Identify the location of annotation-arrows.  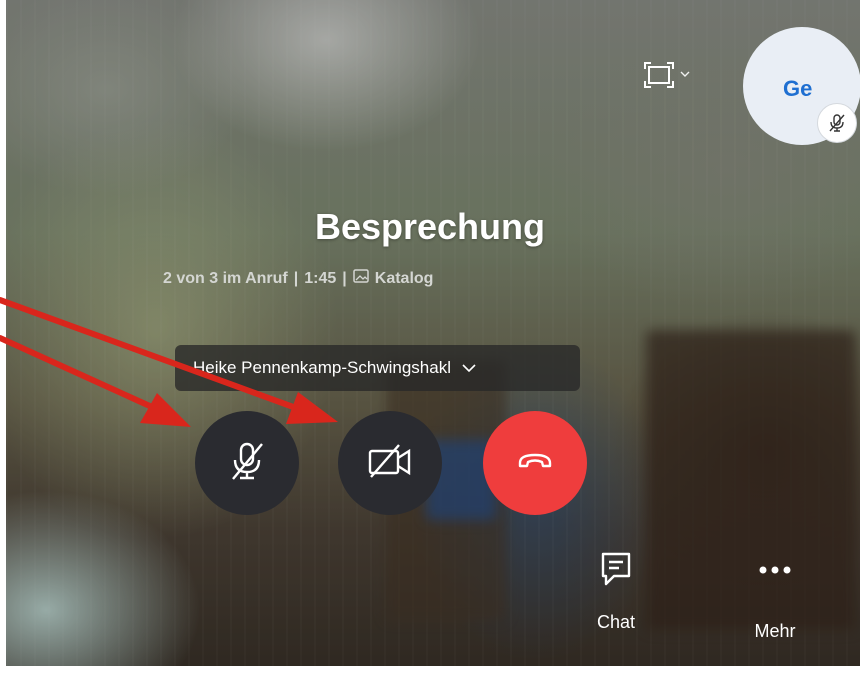
(169, 362).